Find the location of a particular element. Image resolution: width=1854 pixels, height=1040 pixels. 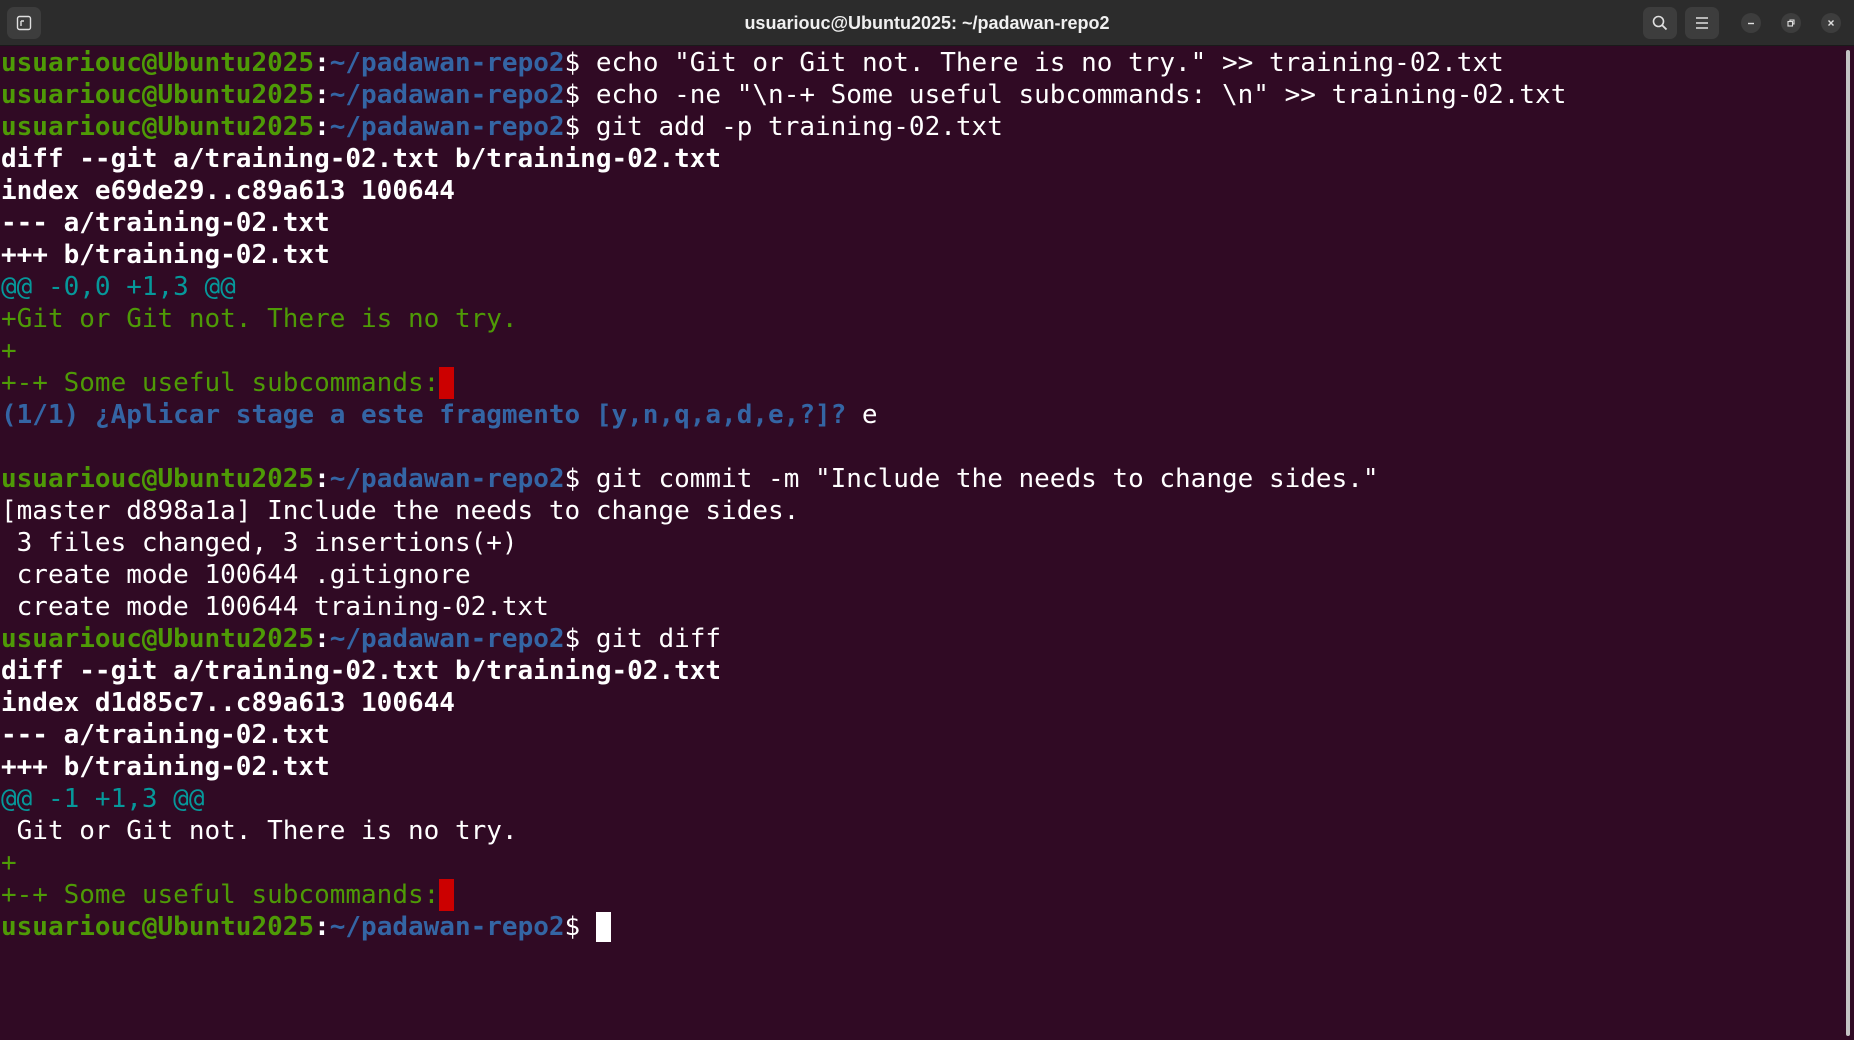

minimize-button is located at coordinates (1751, 23).